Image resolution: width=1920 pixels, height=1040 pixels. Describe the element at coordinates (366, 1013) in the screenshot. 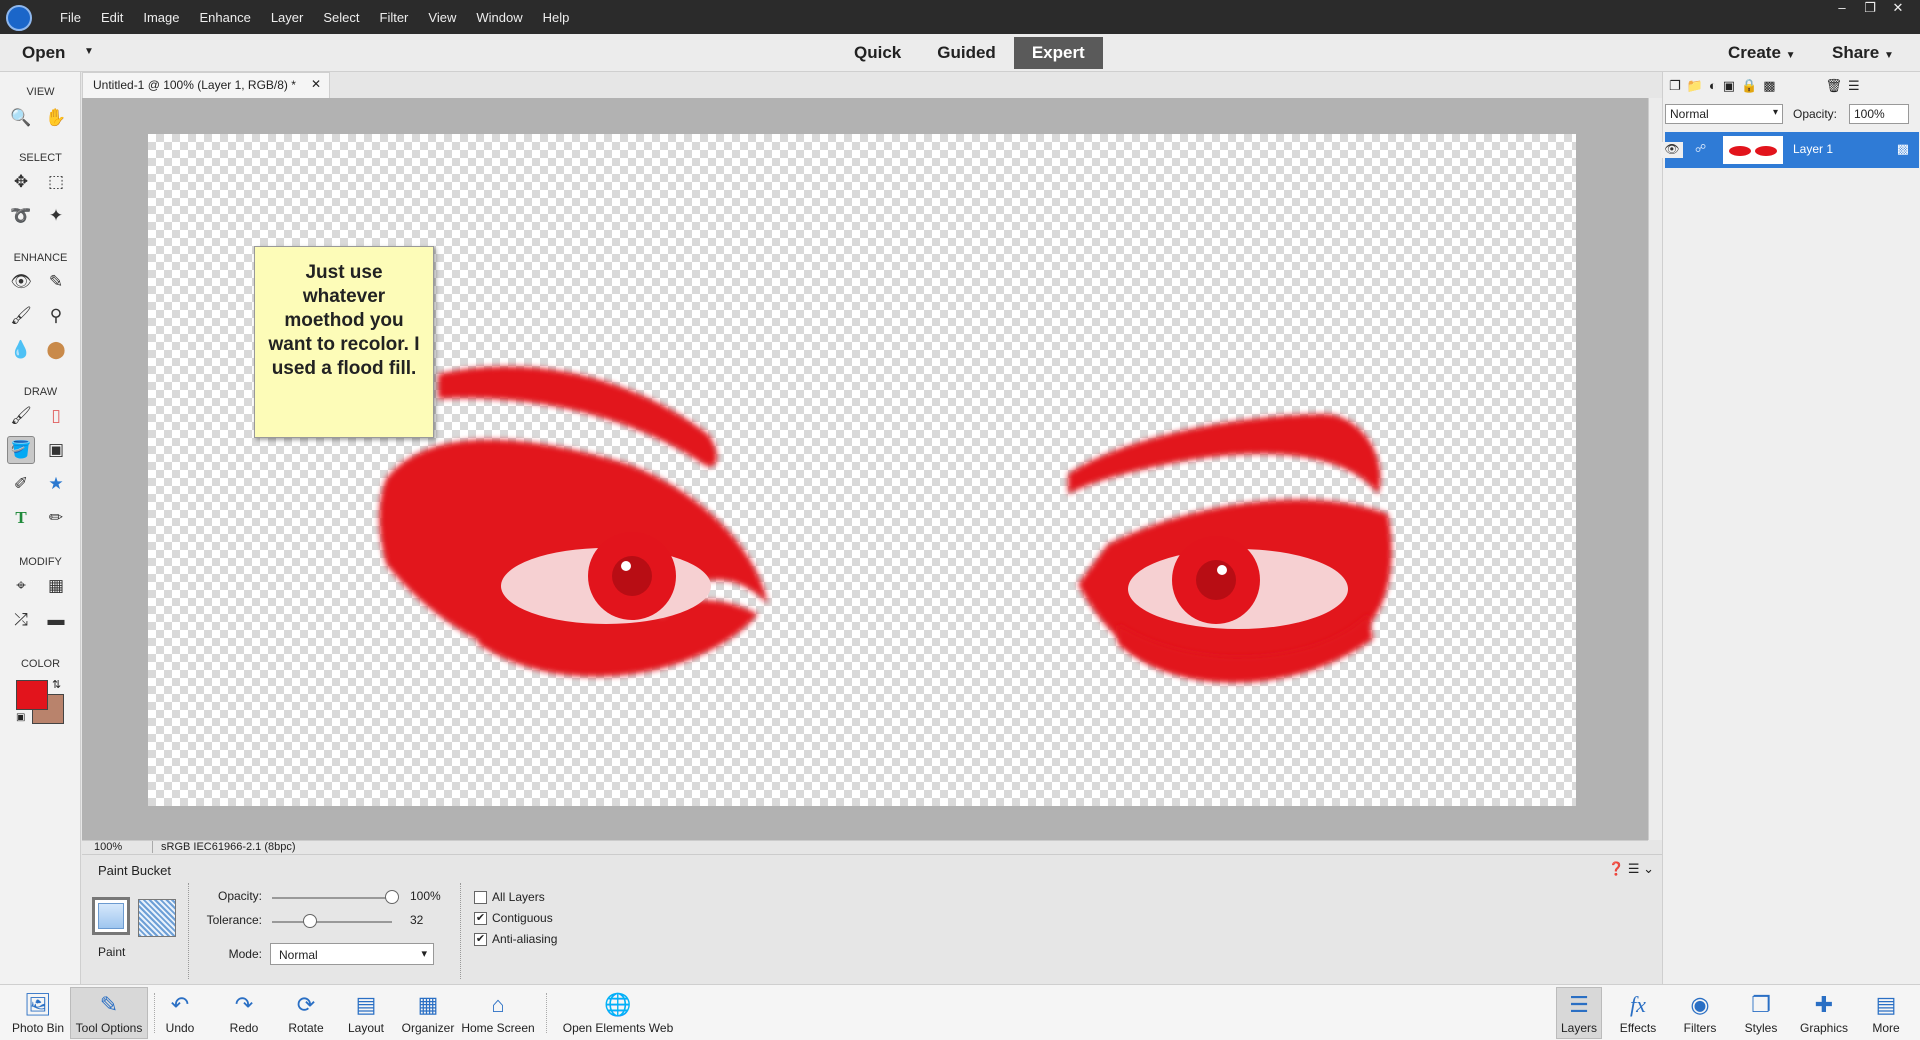

I see `layout-button: ▤ Layout` at that location.